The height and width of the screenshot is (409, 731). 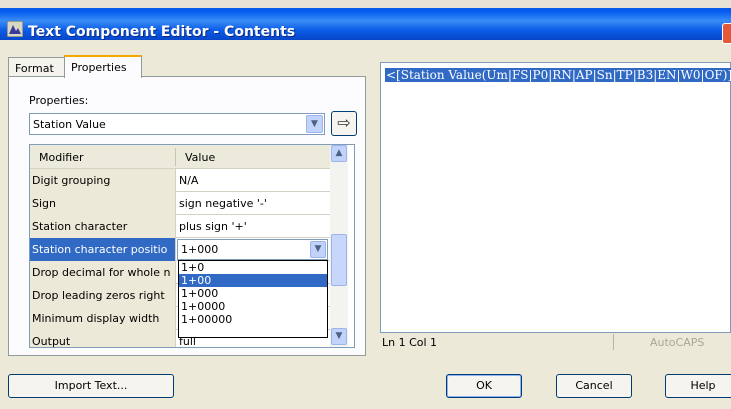 I want to click on modifier-cell: Output, so click(x=51, y=341).